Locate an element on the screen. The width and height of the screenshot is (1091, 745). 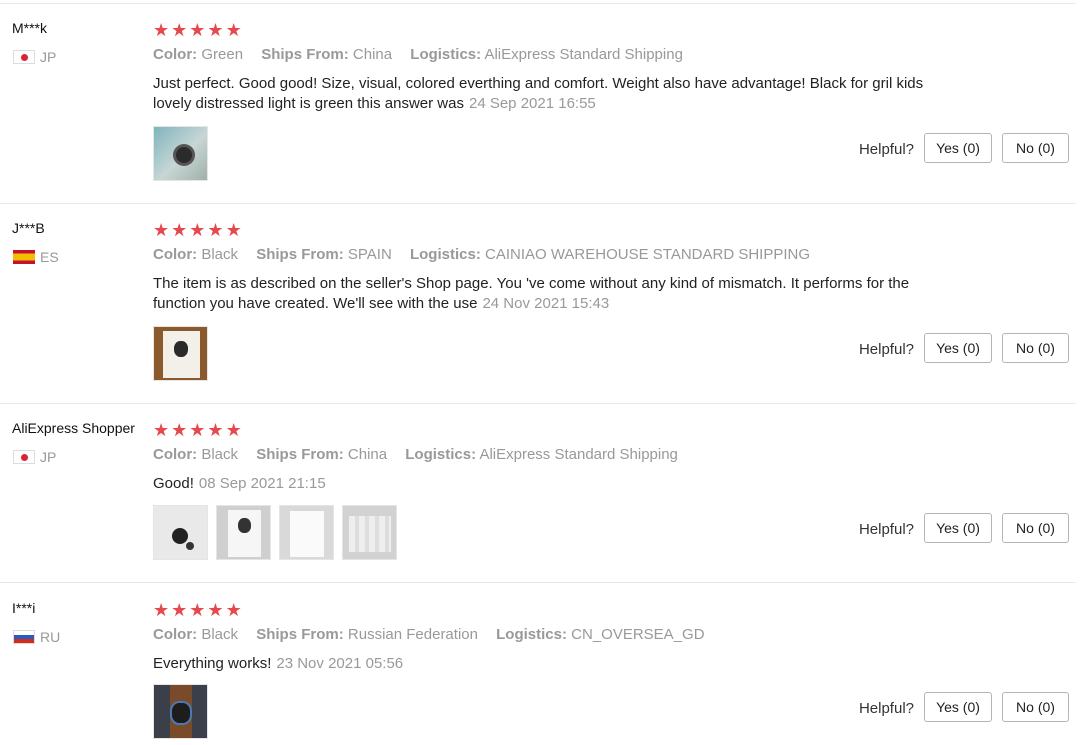
review-date: 24 Sep 2021 16:55 is located at coordinates (532, 103).